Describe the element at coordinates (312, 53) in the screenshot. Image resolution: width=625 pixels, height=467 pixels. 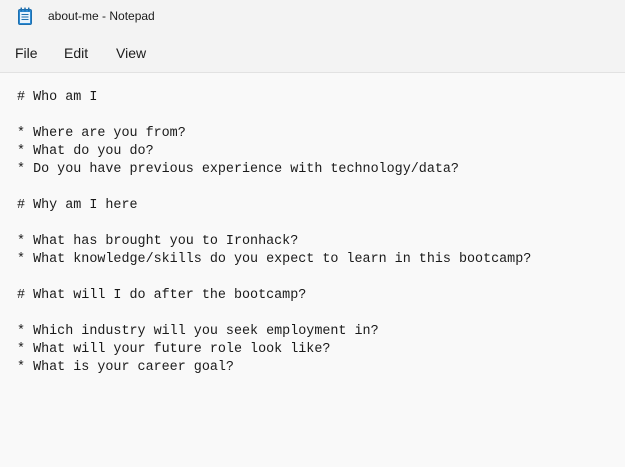
I see `menu-bar: File Edit View` at that location.